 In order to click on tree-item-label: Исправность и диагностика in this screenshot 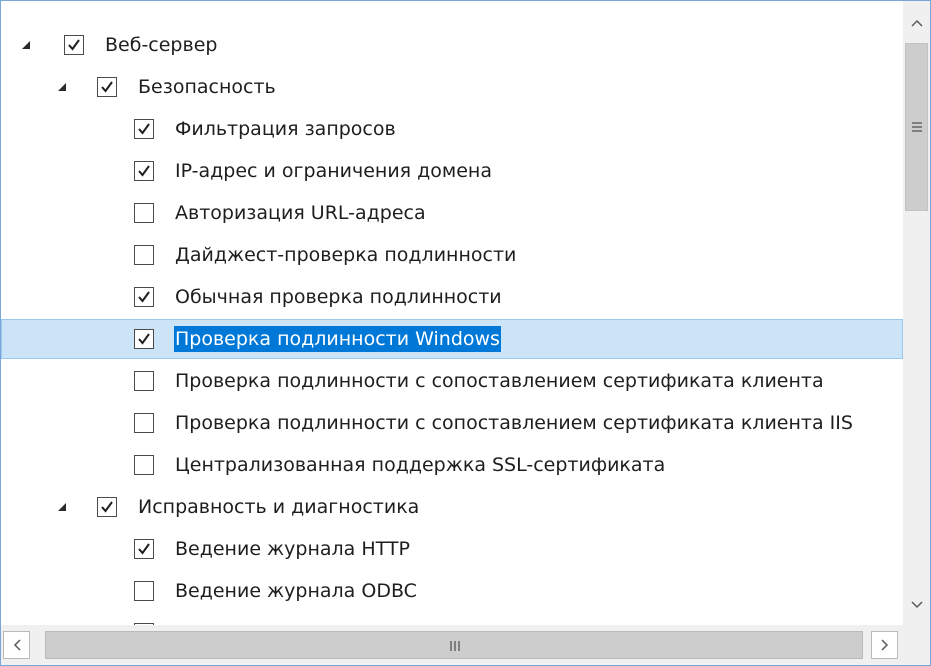, I will do `click(279, 507)`.